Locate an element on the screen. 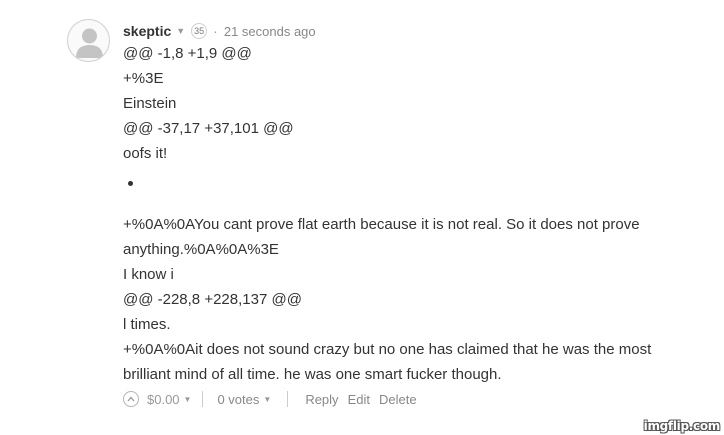 Image resolution: width=724 pixels, height=435 pixels. comment-line: l times. is located at coordinates (147, 324).